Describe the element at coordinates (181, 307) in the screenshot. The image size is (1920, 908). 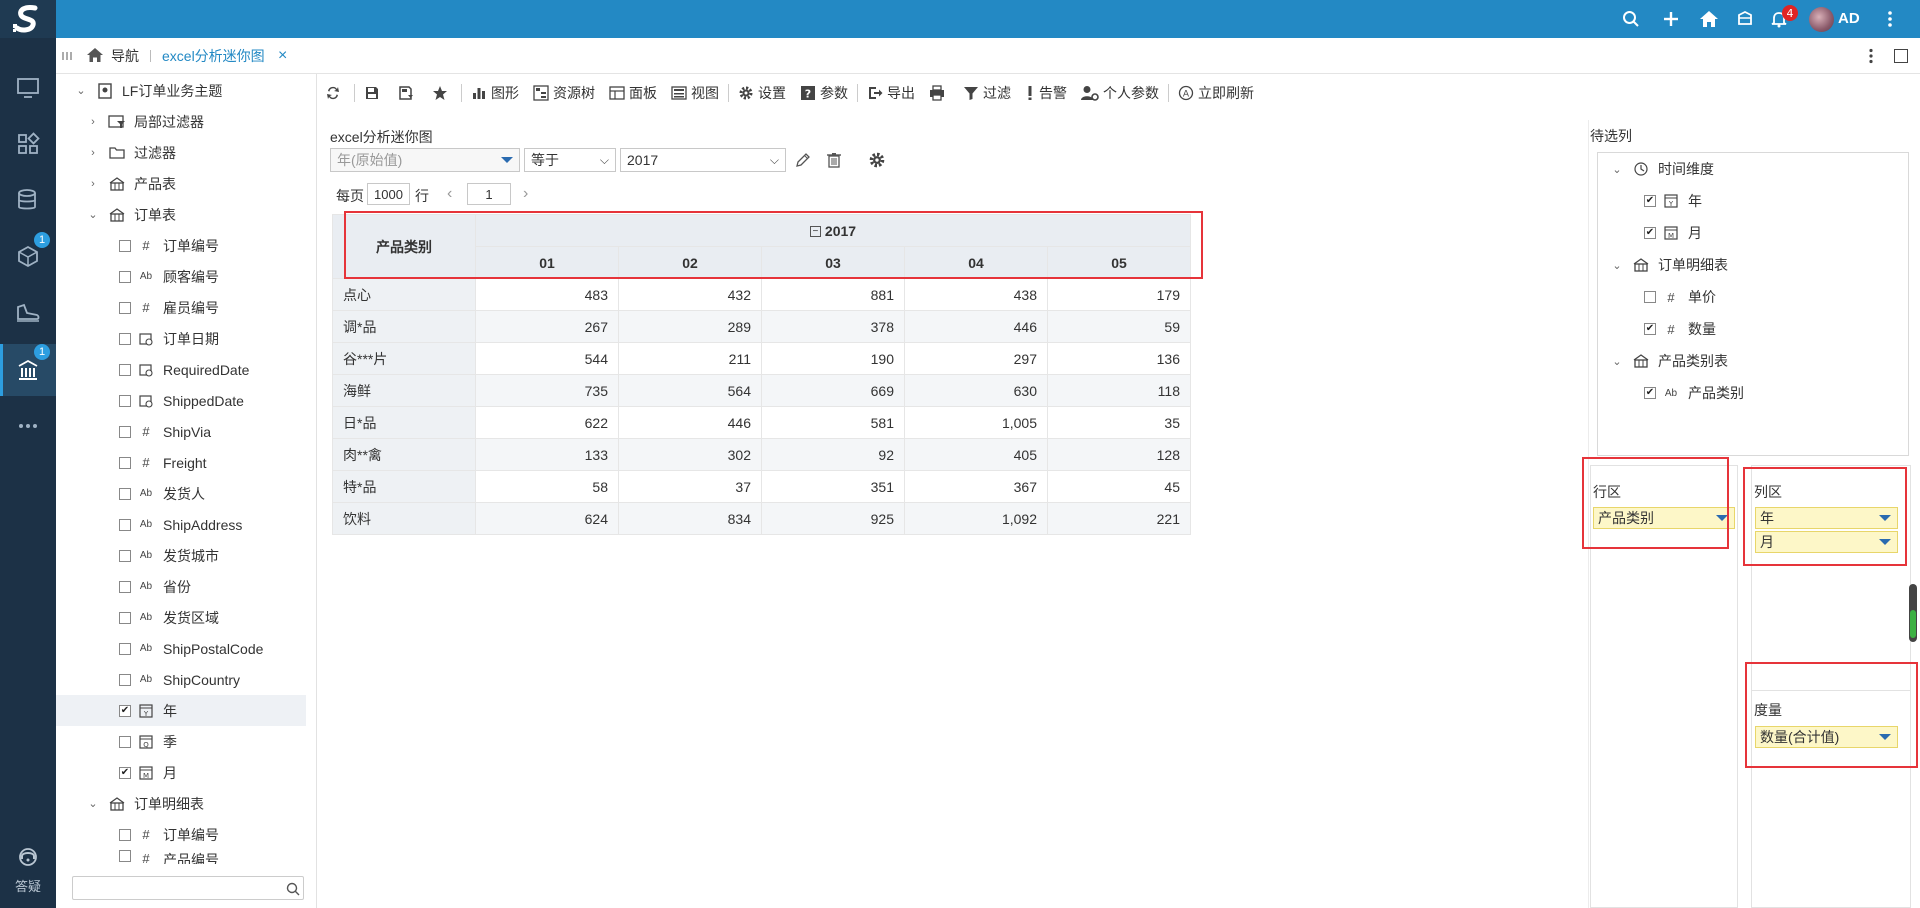
I see `tree-field: # 雇员编号` at that location.